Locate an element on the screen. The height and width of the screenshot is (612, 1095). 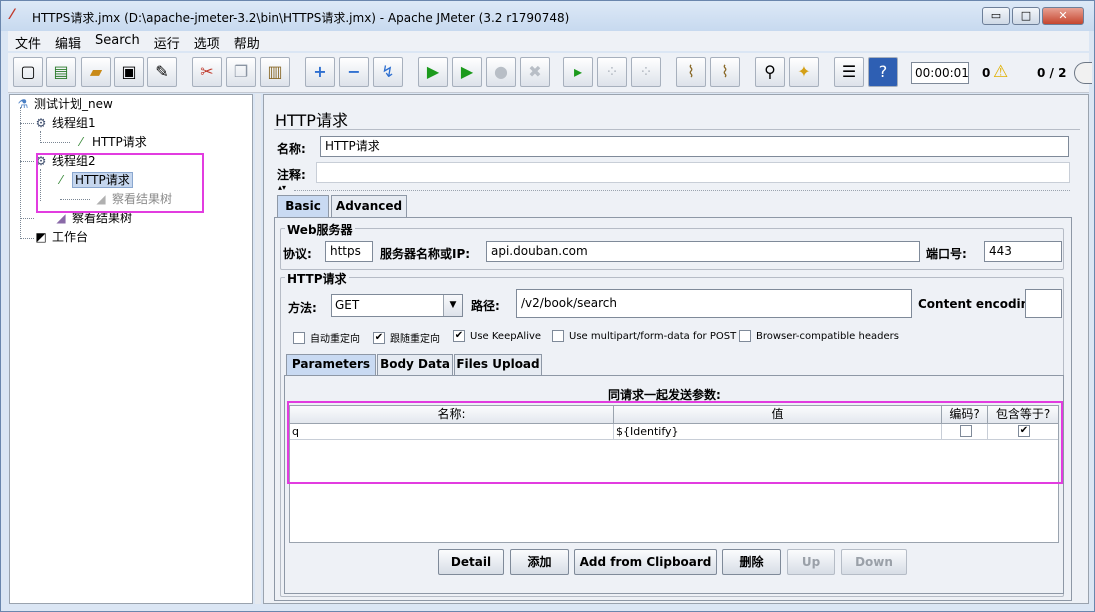
expand-all-icon: + is located at coordinates (320, 72).